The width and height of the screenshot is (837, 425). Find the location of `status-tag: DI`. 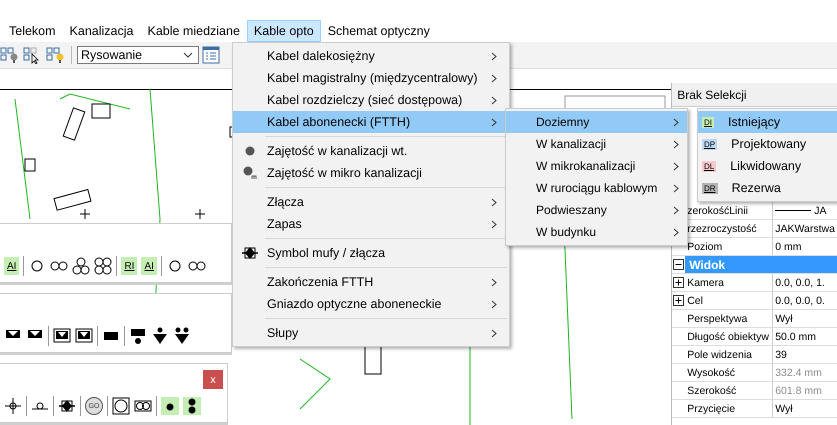

status-tag: DI is located at coordinates (708, 122).